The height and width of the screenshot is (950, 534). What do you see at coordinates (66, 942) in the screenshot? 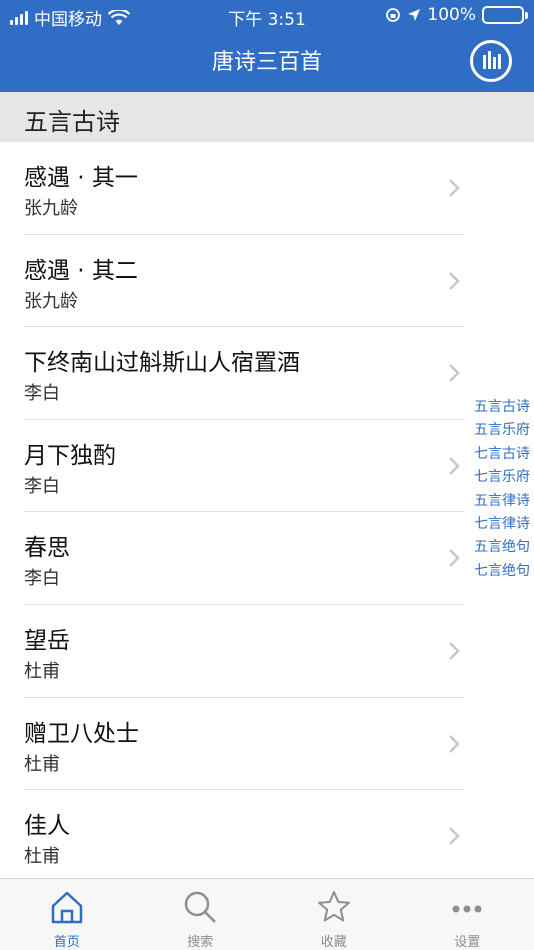
I see `tab-label: 首页` at bounding box center [66, 942].